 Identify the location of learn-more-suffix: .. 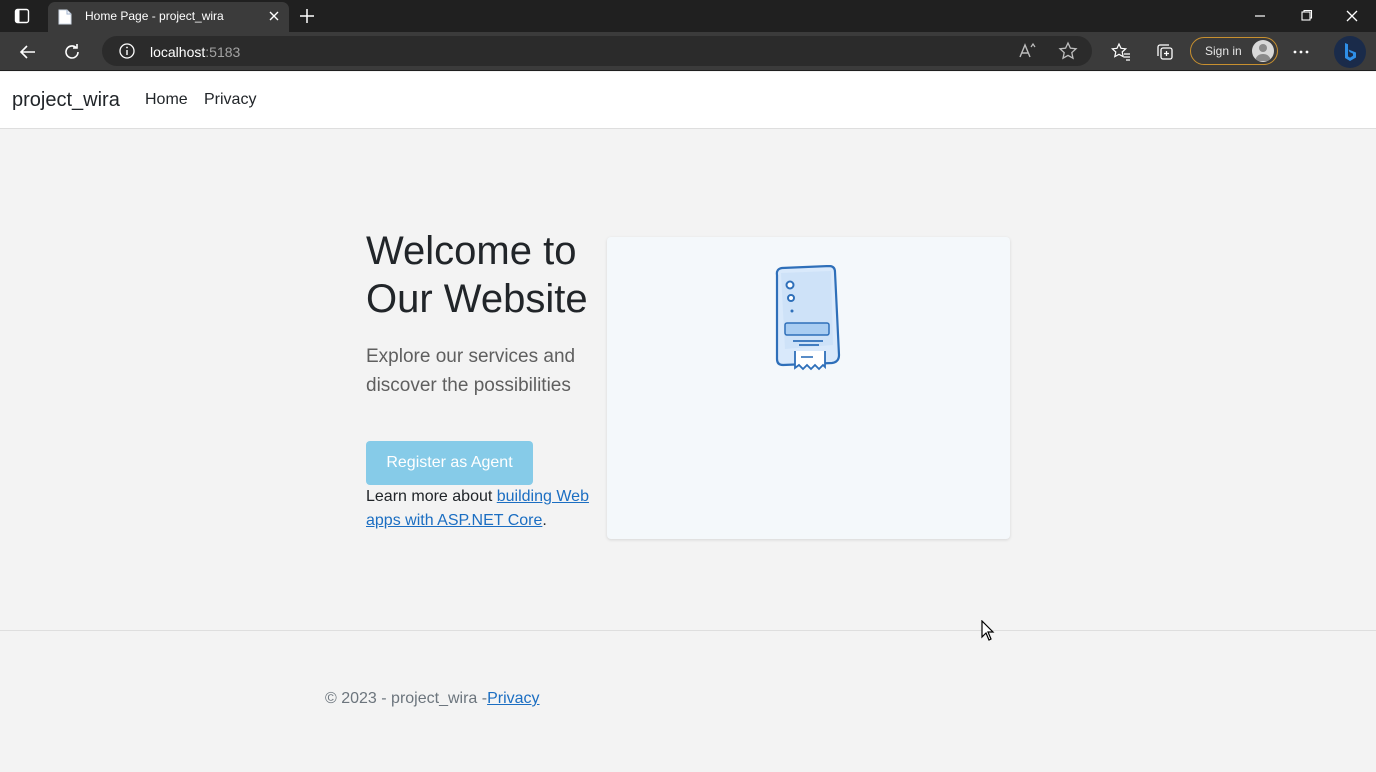
(544, 520).